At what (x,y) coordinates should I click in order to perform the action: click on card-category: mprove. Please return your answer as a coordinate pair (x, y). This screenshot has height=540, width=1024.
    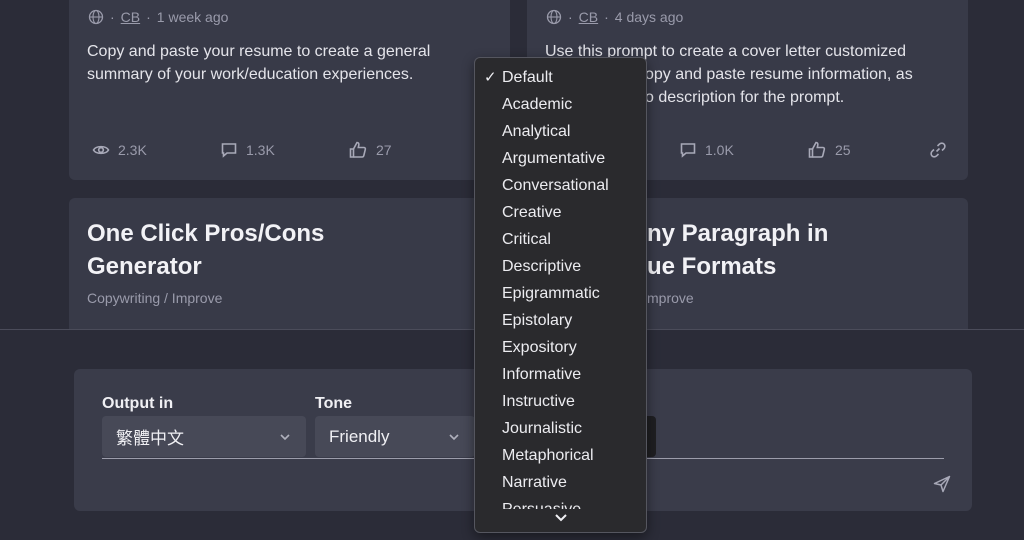
    Looking at the image, I should click on (670, 298).